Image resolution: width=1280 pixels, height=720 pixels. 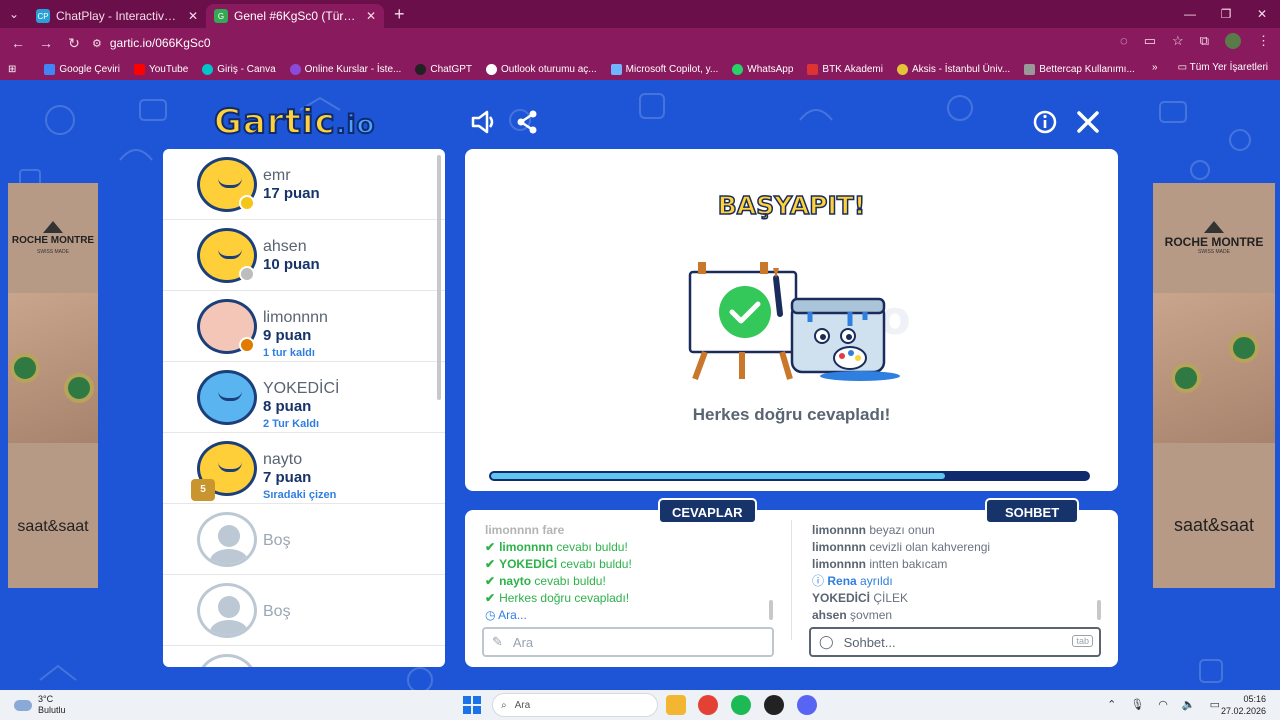 What do you see at coordinates (53, 227) in the screenshot?
I see `brand-logo-icon` at bounding box center [53, 227].